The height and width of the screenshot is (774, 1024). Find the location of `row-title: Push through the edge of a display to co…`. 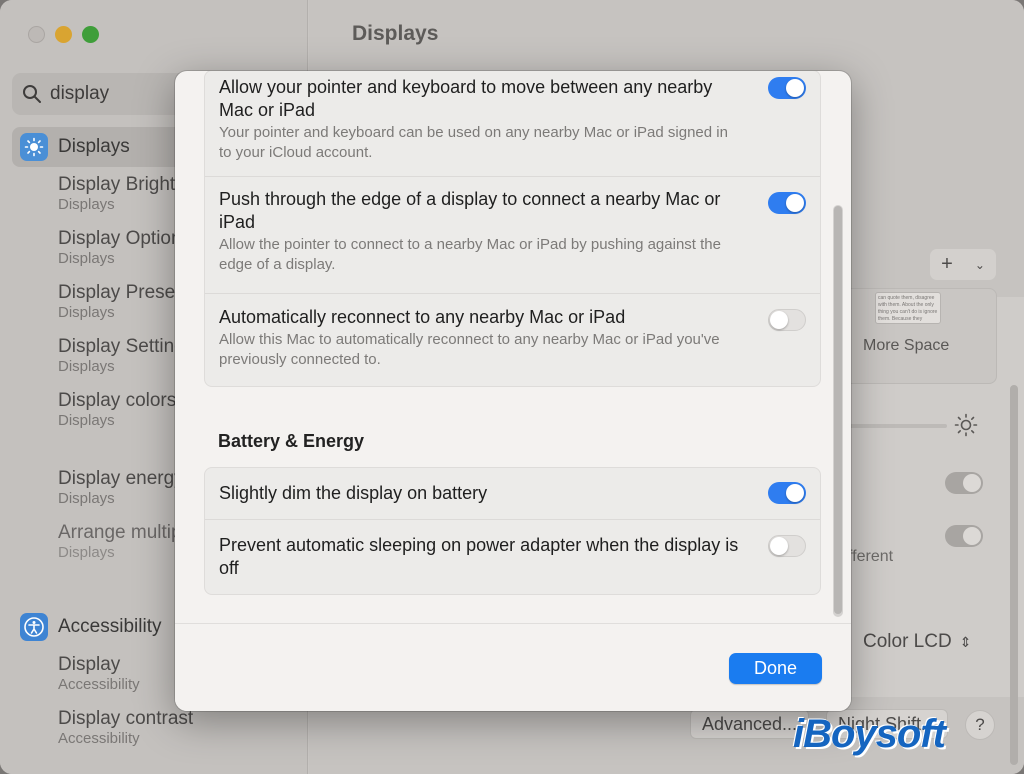

row-title: Push through the edge of a display to co… is located at coordinates (470, 210).